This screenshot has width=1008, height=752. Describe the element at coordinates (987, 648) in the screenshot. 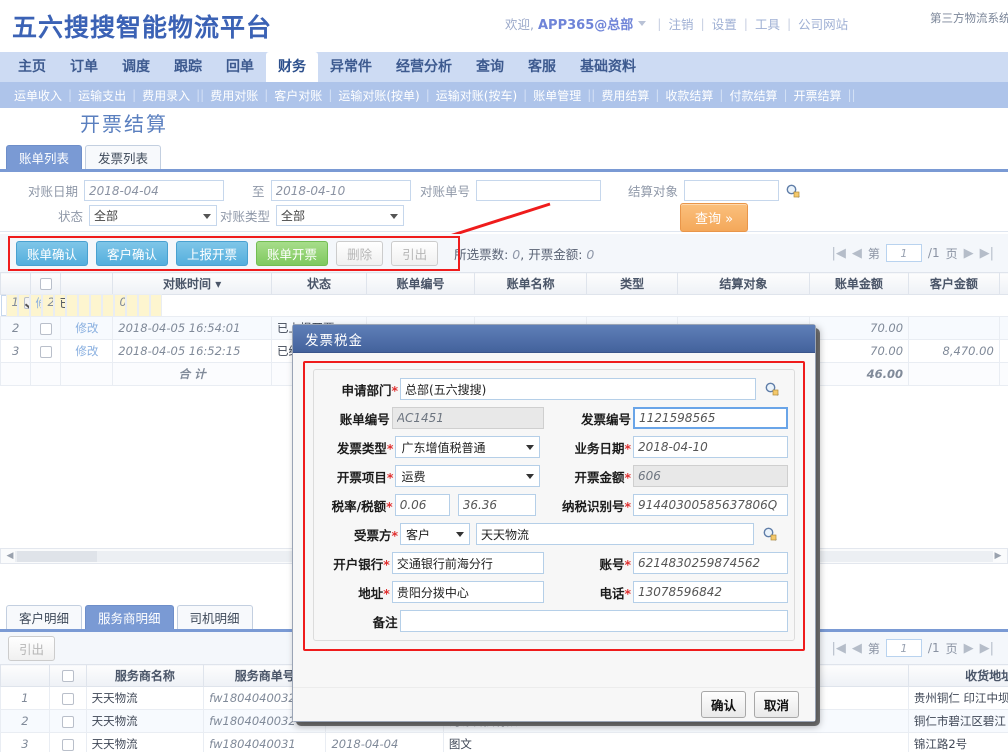

I see `detail-last-page-button: ▶|` at that location.